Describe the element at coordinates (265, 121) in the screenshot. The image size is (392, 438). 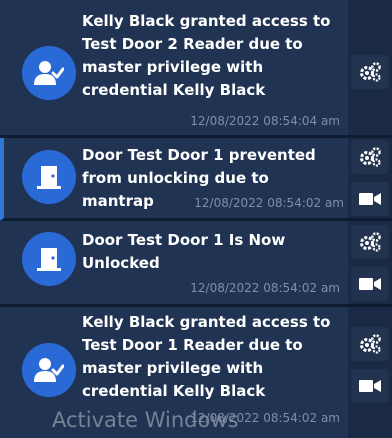
I see `event-timestamp: 12/08/2022 08:54:04 am` at that location.